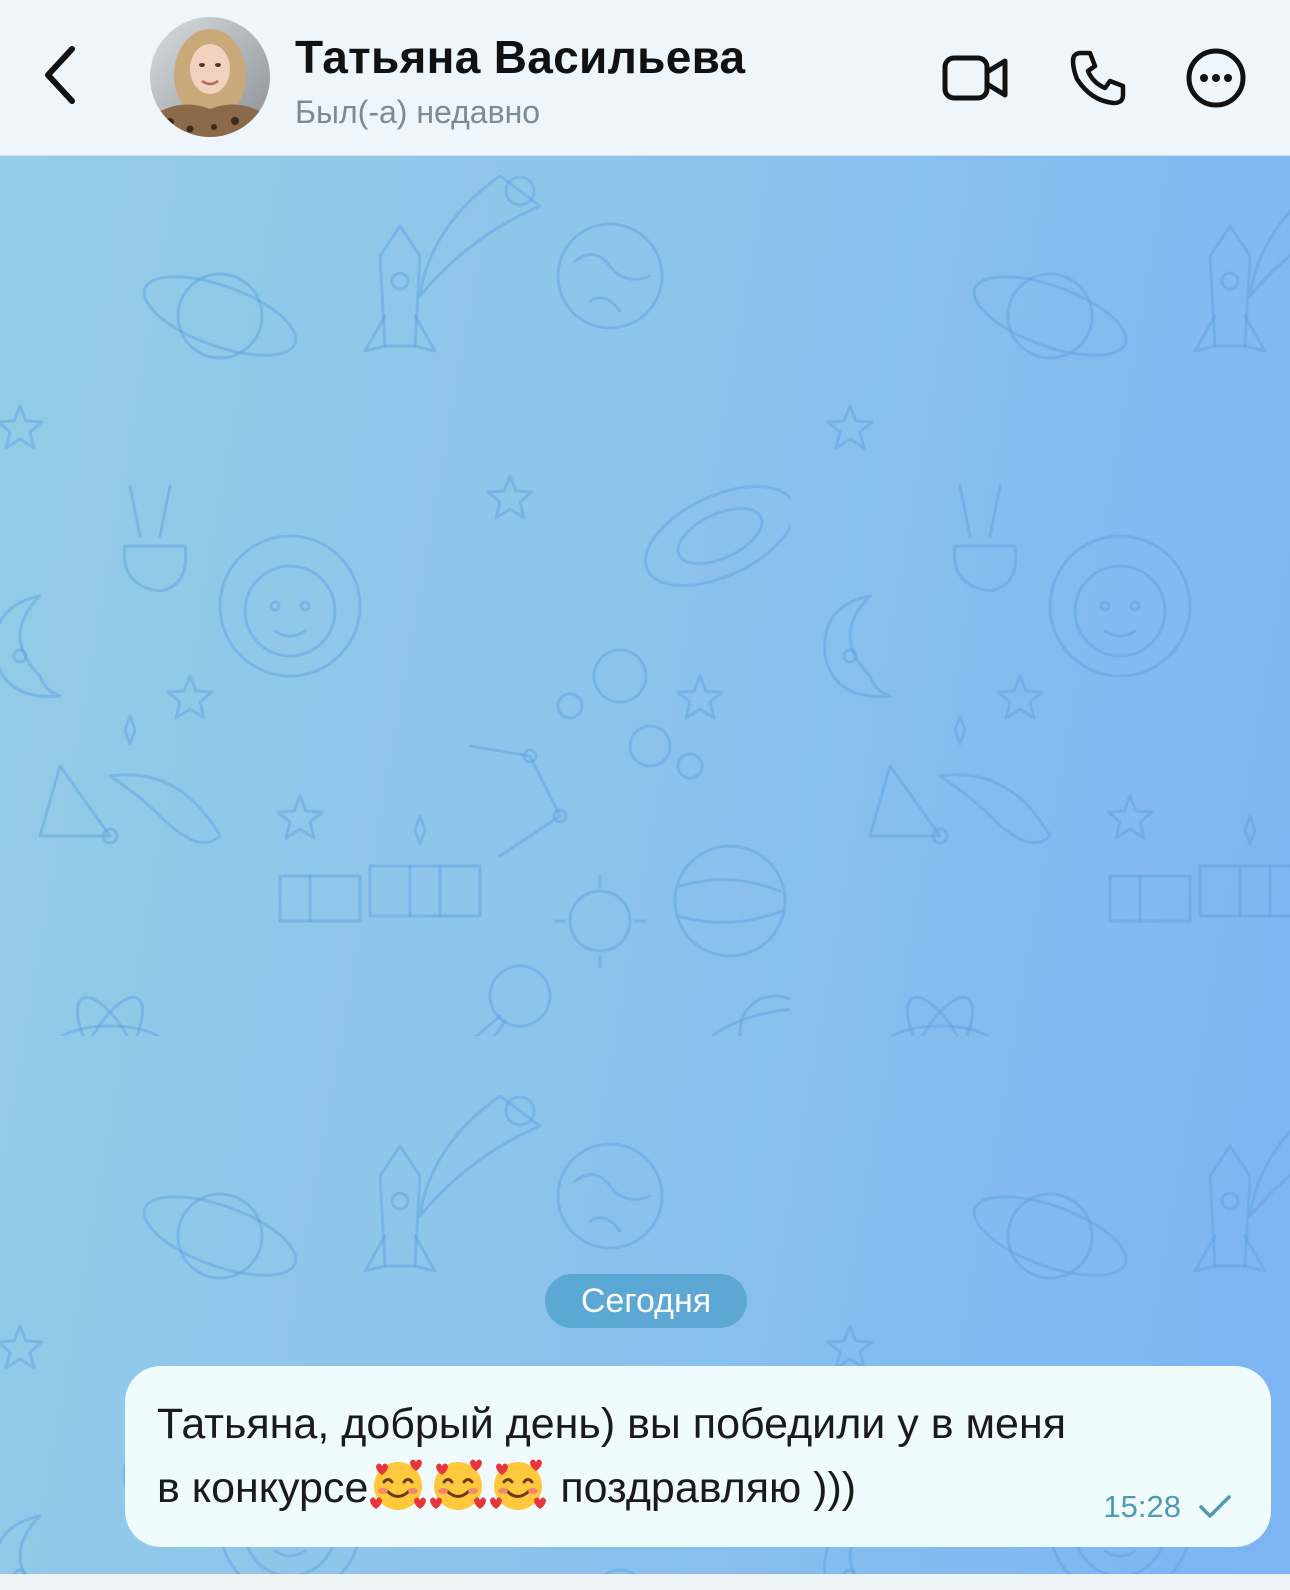 Image resolution: width=1290 pixels, height=1590 pixels. I want to click on avatar, so click(210, 77).